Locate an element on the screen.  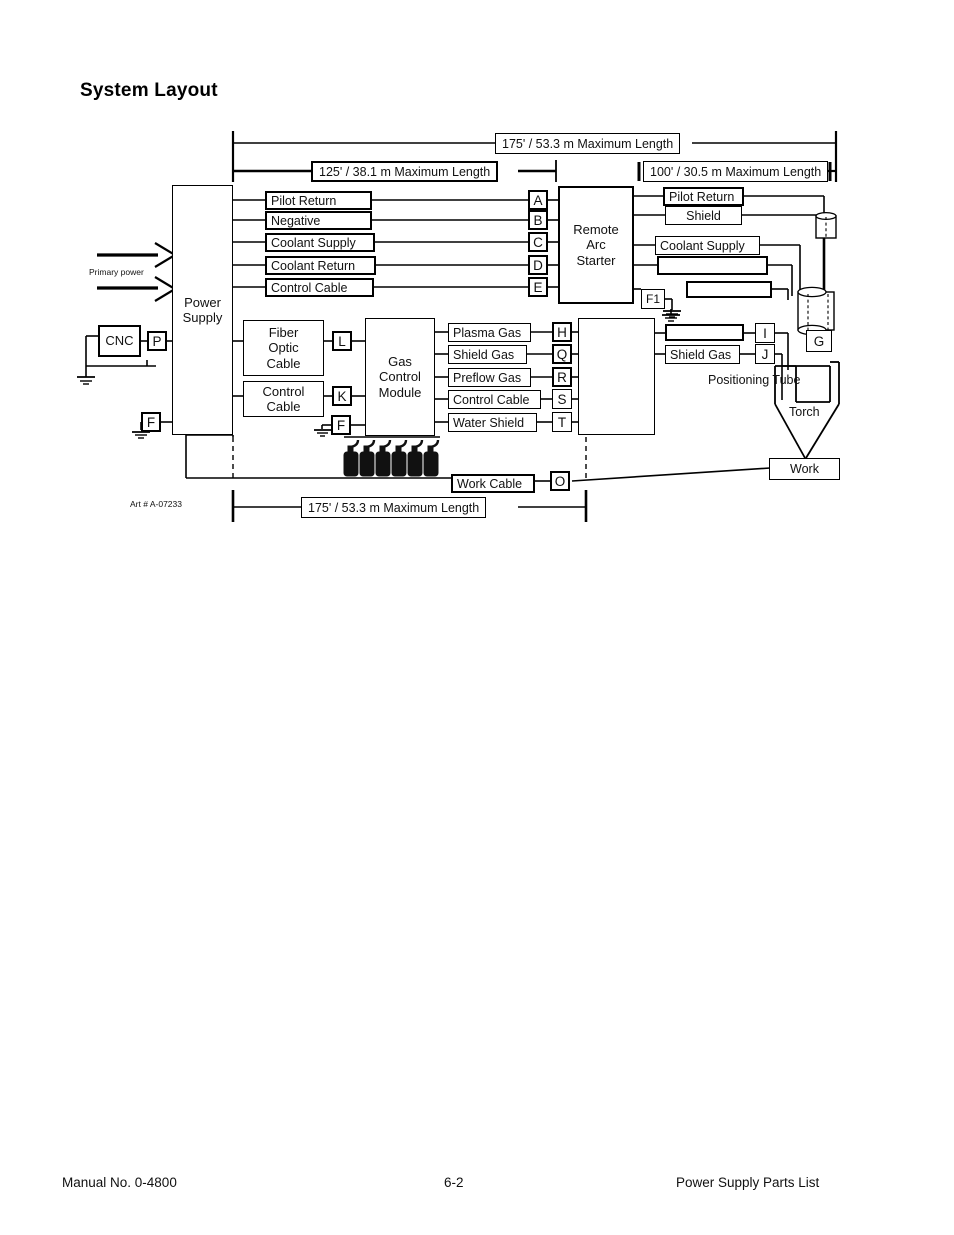
label-ras-shield: Shield is located at coordinates (703, 215).